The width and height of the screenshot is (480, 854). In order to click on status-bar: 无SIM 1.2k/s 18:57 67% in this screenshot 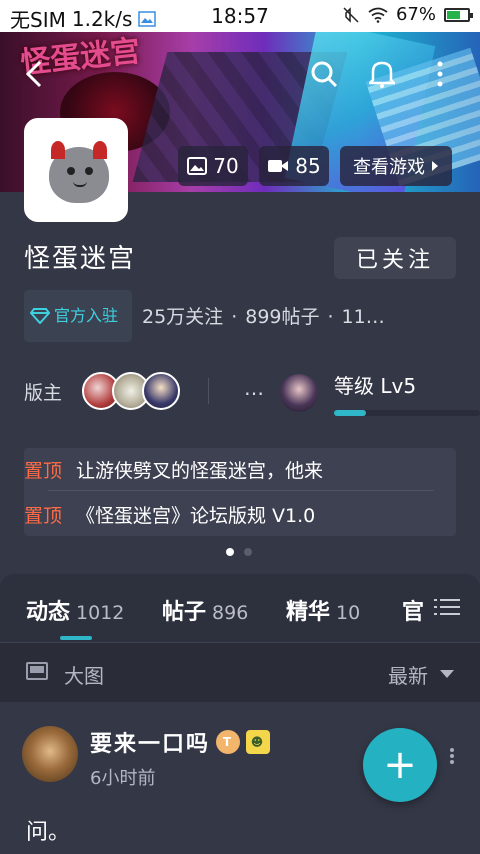, I will do `click(240, 16)`.